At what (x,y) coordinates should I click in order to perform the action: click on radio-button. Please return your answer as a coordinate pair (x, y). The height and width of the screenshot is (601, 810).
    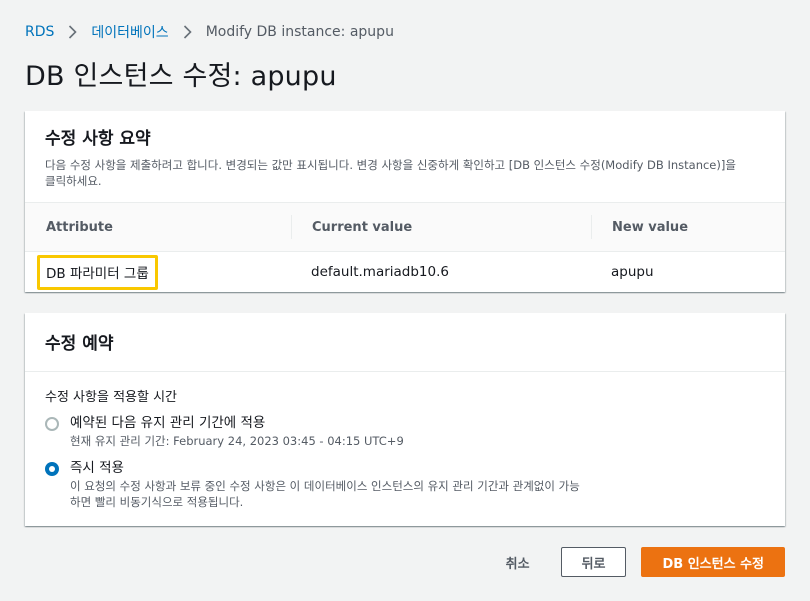
    Looking at the image, I should click on (52, 424).